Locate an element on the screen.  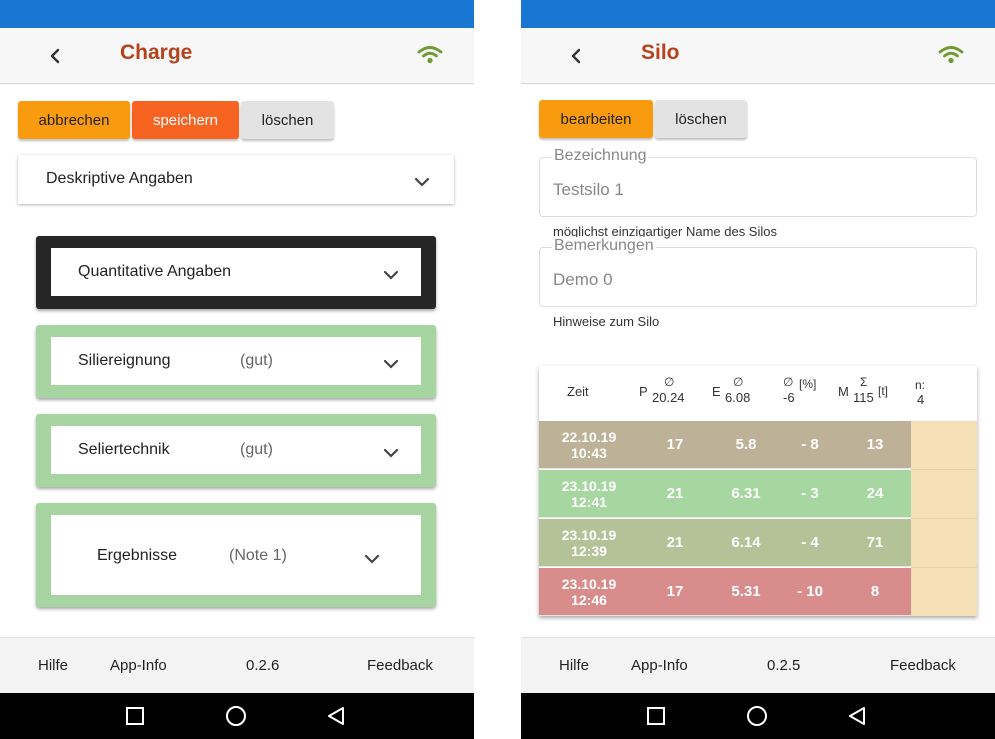
name-field: Bezeichnung is located at coordinates (758, 182).